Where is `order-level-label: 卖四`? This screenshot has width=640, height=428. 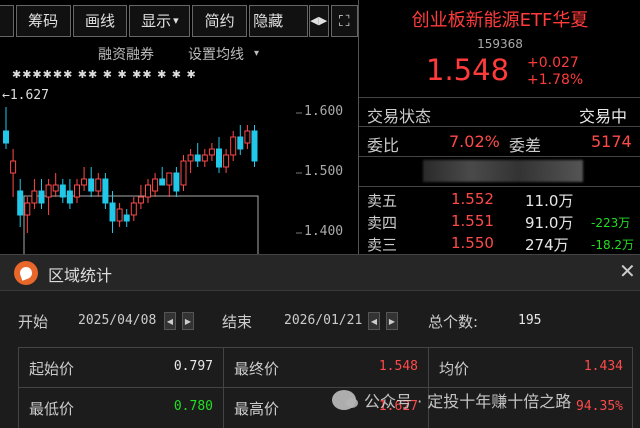 order-level-label: 卖四 is located at coordinates (382, 223).